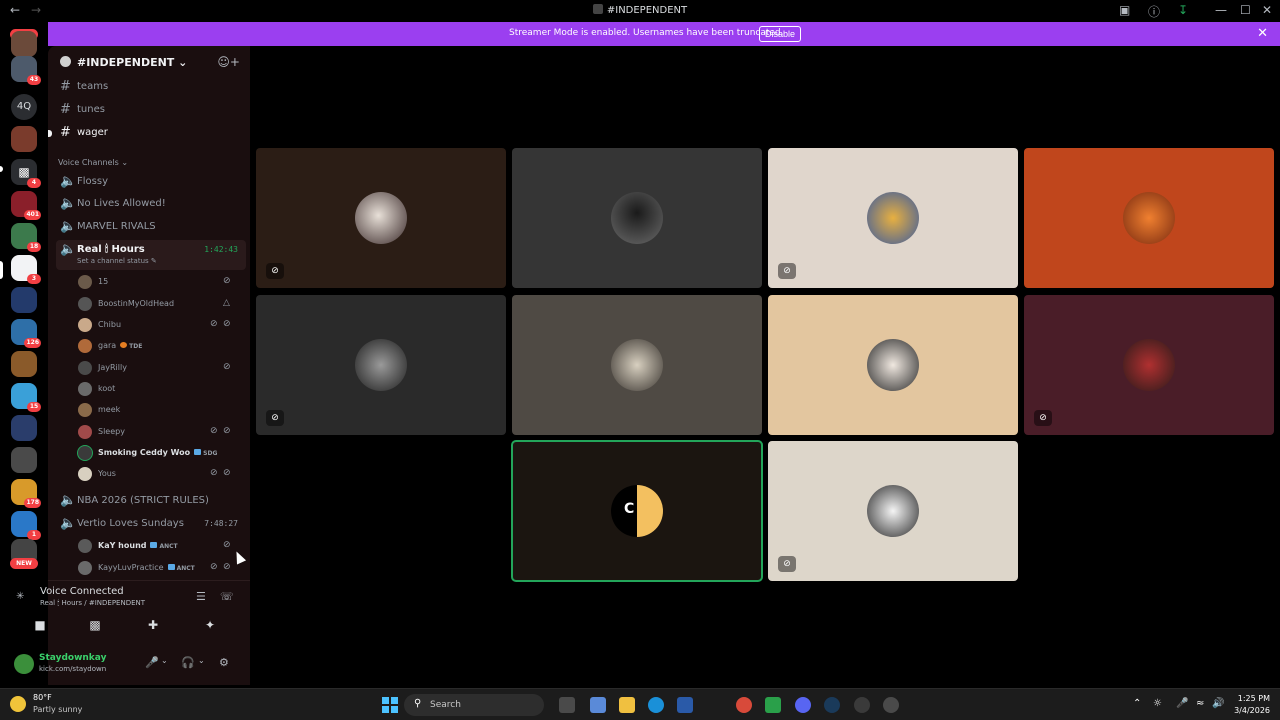 This screenshot has height=720, width=1280. Describe the element at coordinates (474, 705) in the screenshot. I see `taskbar-search: ⚲ Search` at that location.